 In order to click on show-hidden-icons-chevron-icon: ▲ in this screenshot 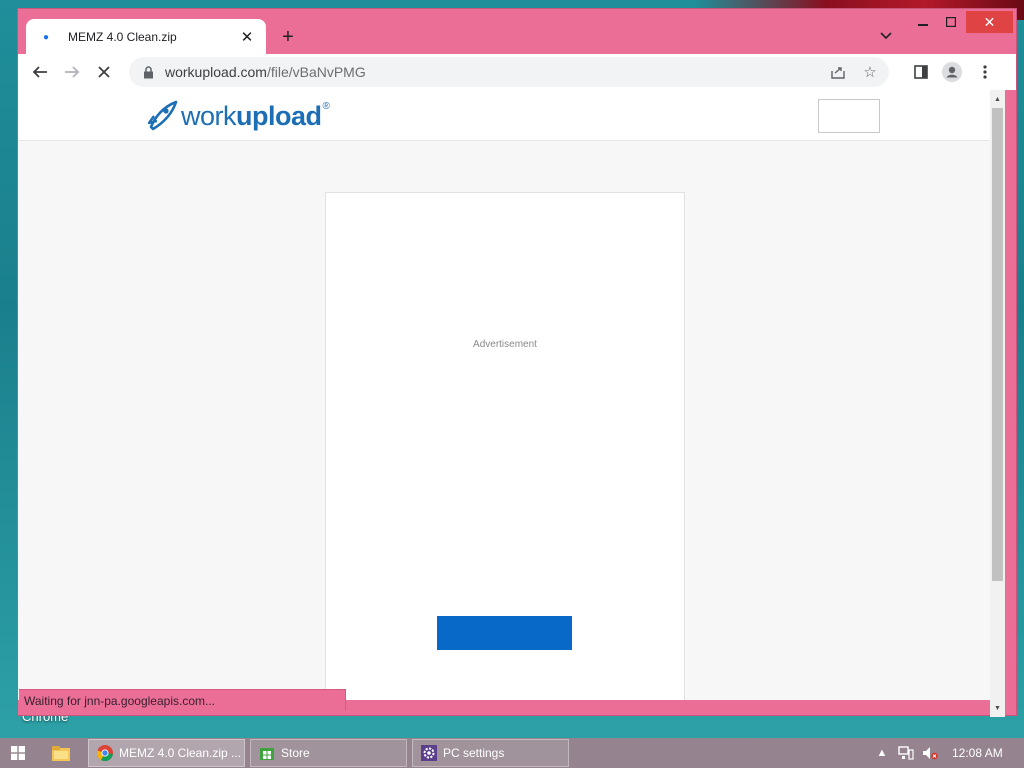, I will do `click(882, 753)`.